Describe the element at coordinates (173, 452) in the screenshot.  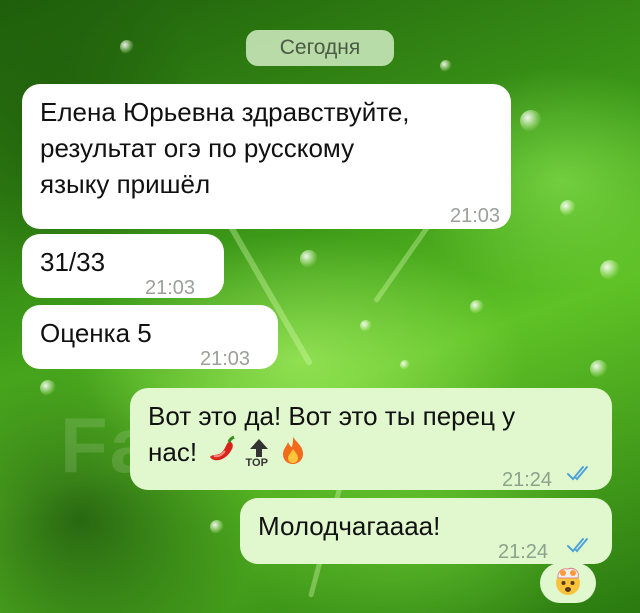
I see `message-text-line: нас!` at that location.